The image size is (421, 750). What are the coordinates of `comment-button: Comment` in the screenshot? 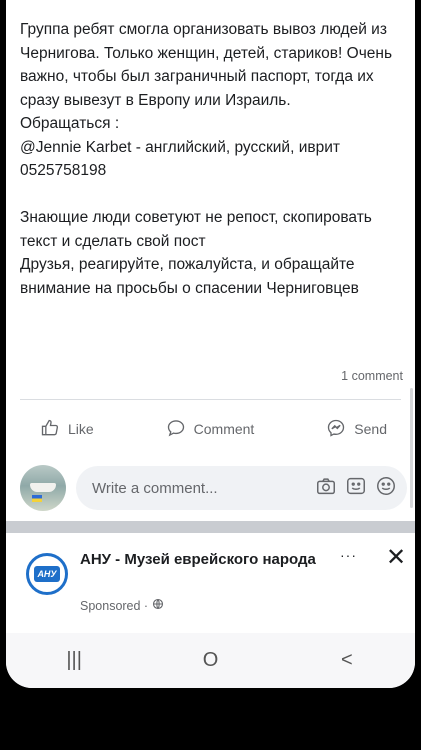 It's located at (210, 429).